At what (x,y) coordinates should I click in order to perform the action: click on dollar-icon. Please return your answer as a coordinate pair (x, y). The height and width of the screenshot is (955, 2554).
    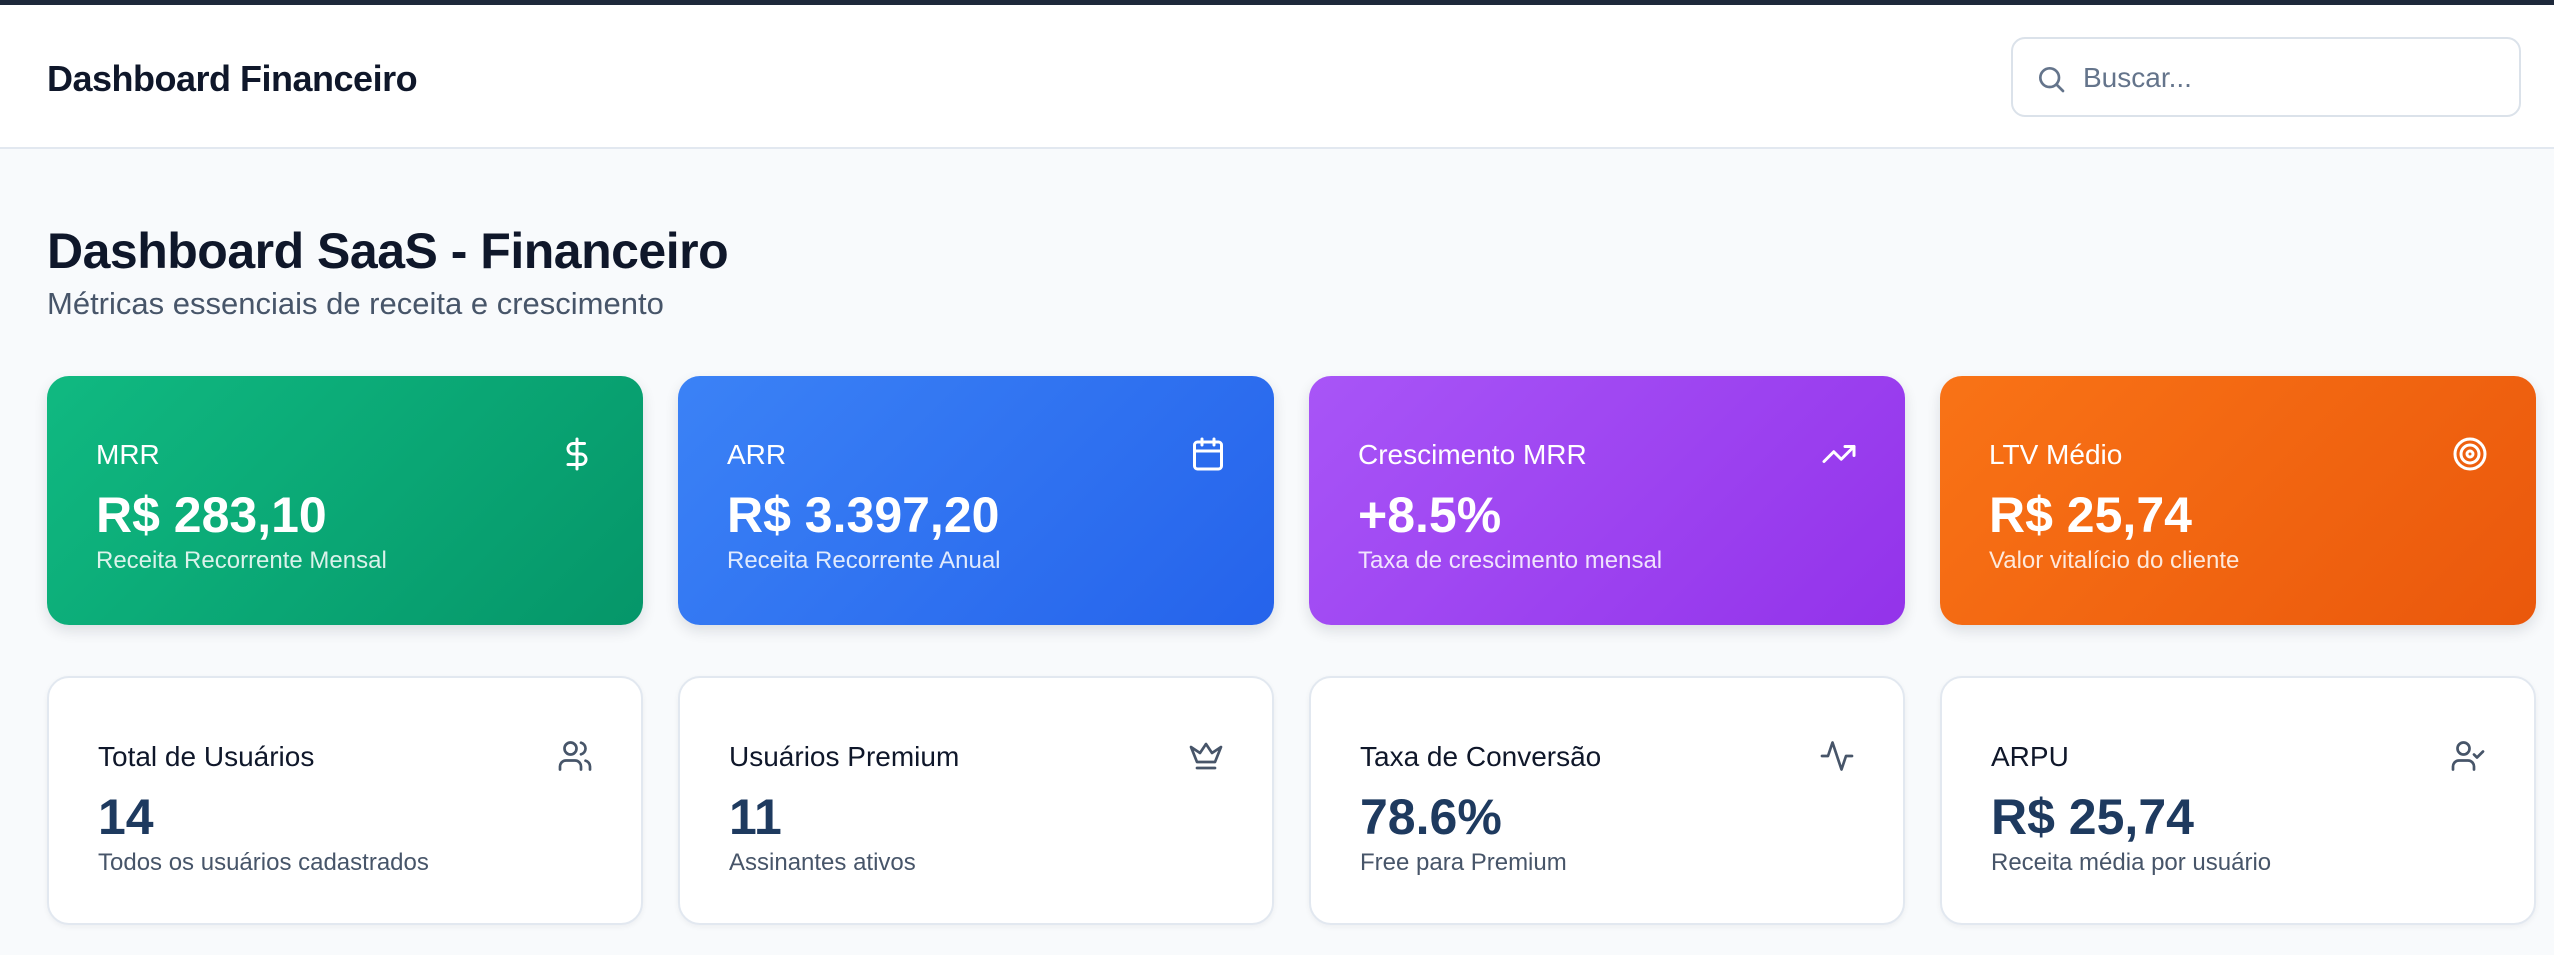
    Looking at the image, I should click on (577, 454).